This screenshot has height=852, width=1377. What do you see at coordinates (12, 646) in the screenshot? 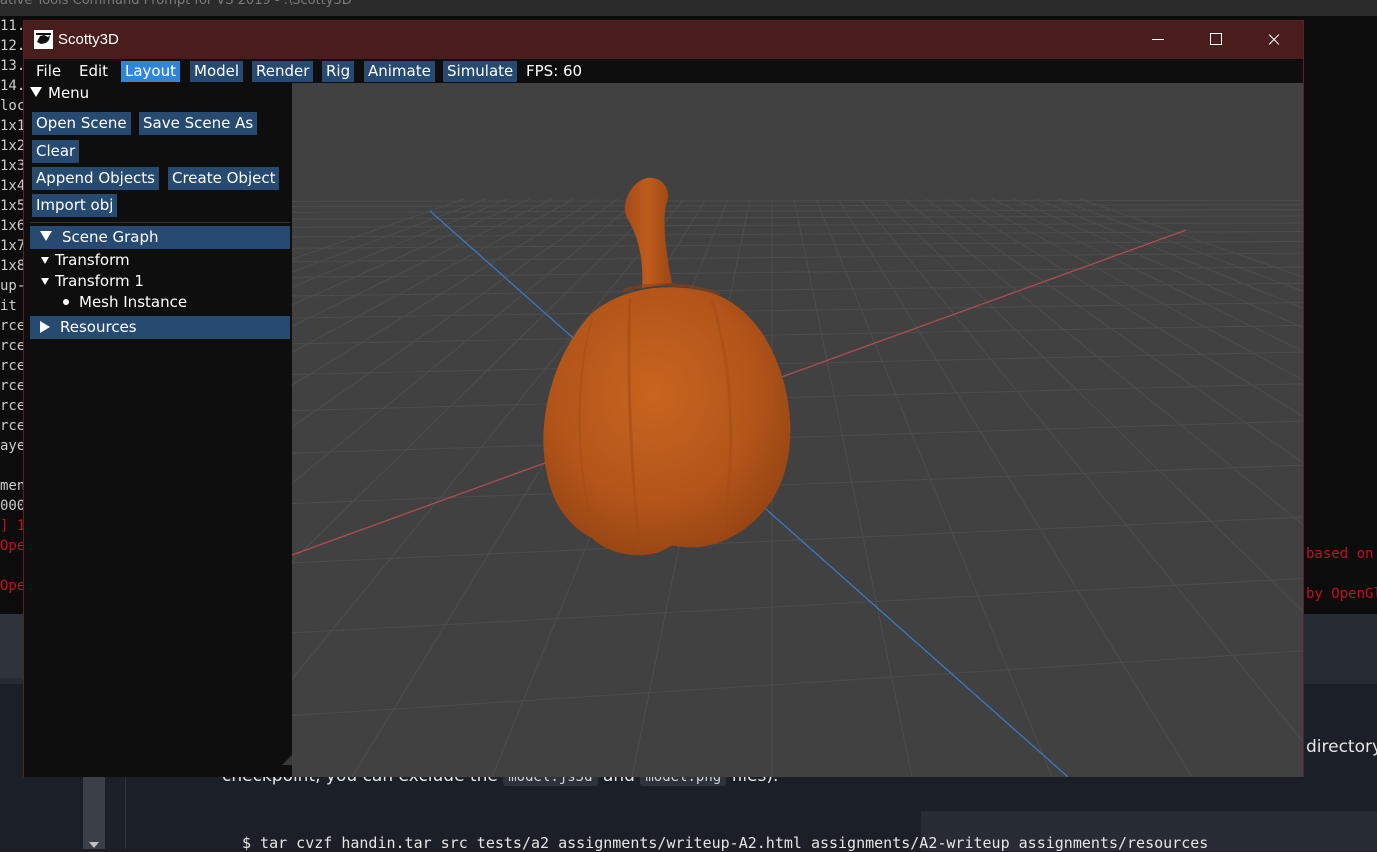
I see `doc-left-bar` at bounding box center [12, 646].